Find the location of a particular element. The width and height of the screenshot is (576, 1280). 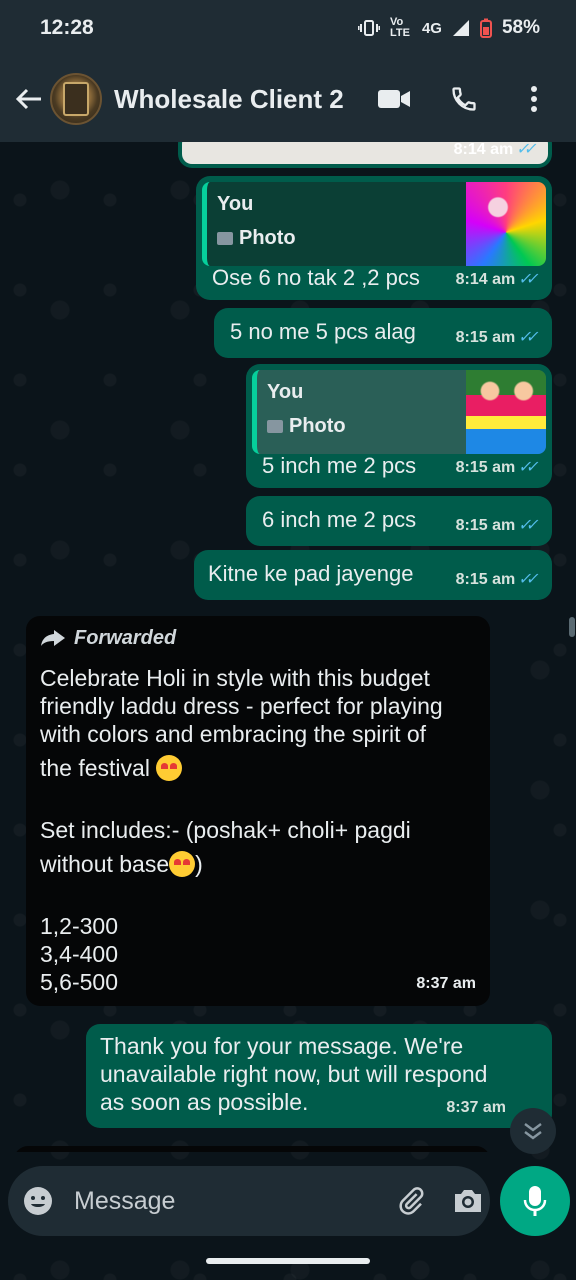

message-bubble-image: 8:14 am ✓✓ is located at coordinates (365, 155).